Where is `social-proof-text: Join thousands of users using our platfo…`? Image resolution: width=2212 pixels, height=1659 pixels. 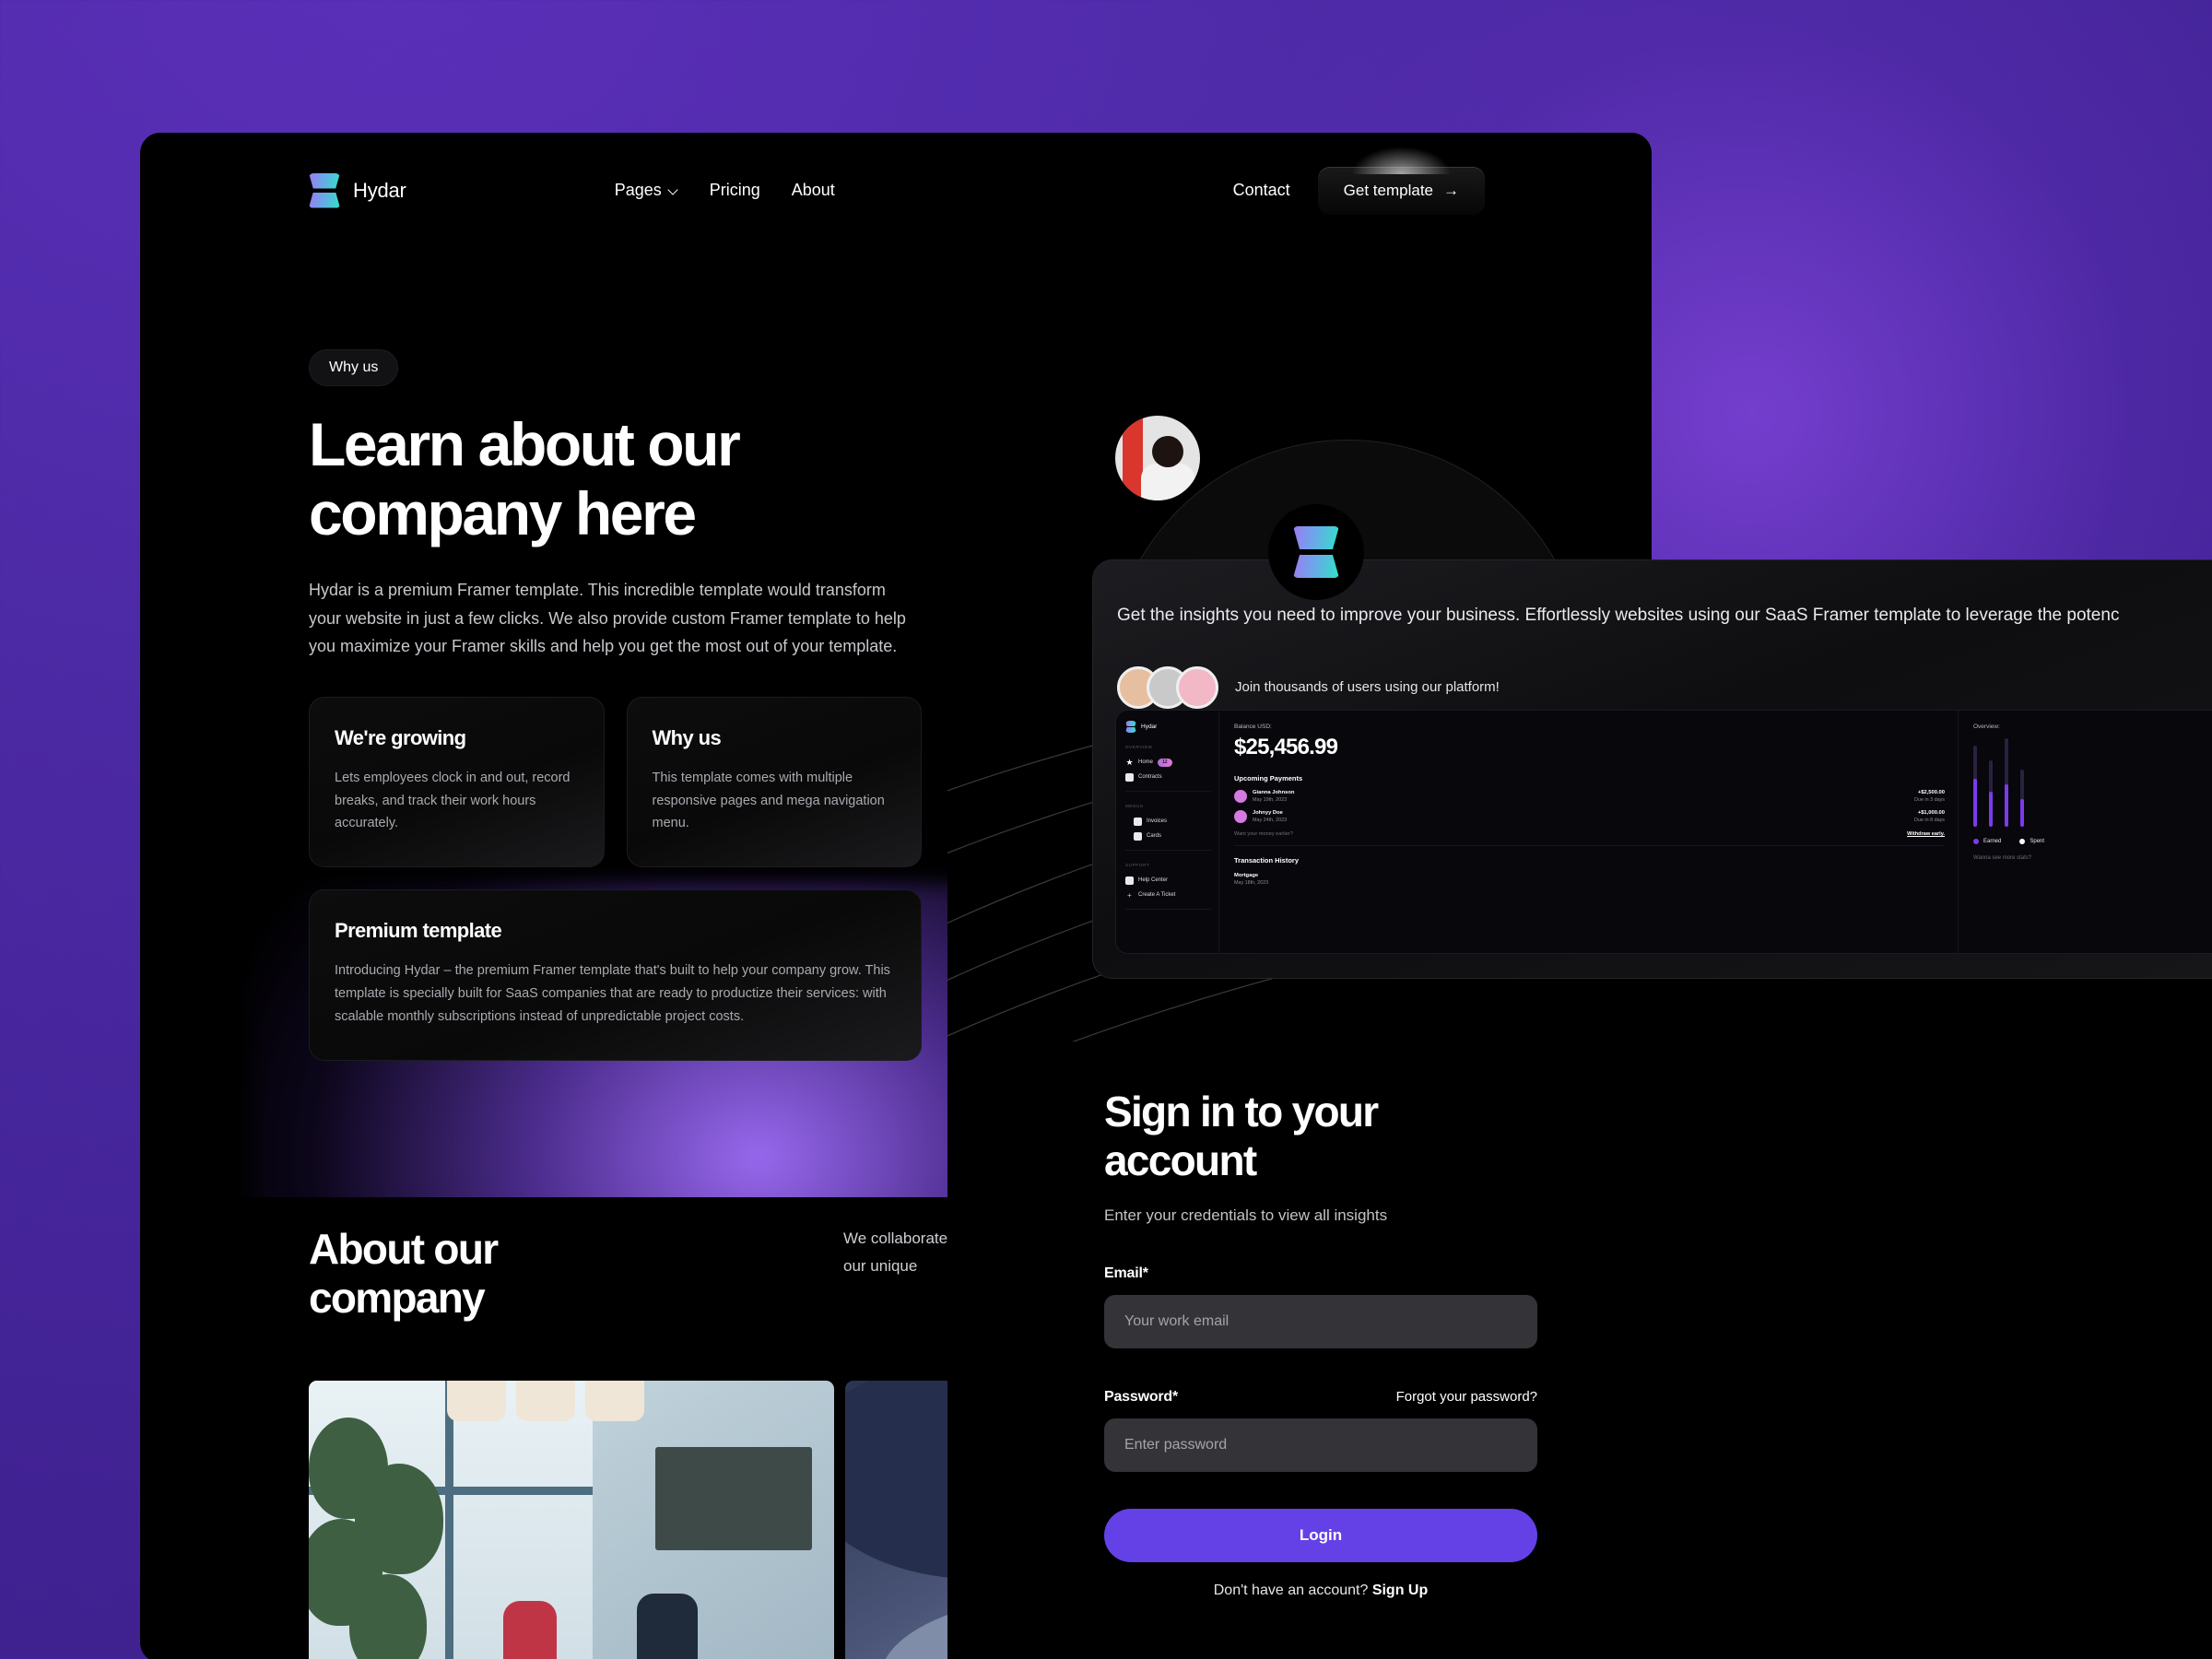
social-proof-text: Join thousands of users using our platfo… is located at coordinates (1367, 686).